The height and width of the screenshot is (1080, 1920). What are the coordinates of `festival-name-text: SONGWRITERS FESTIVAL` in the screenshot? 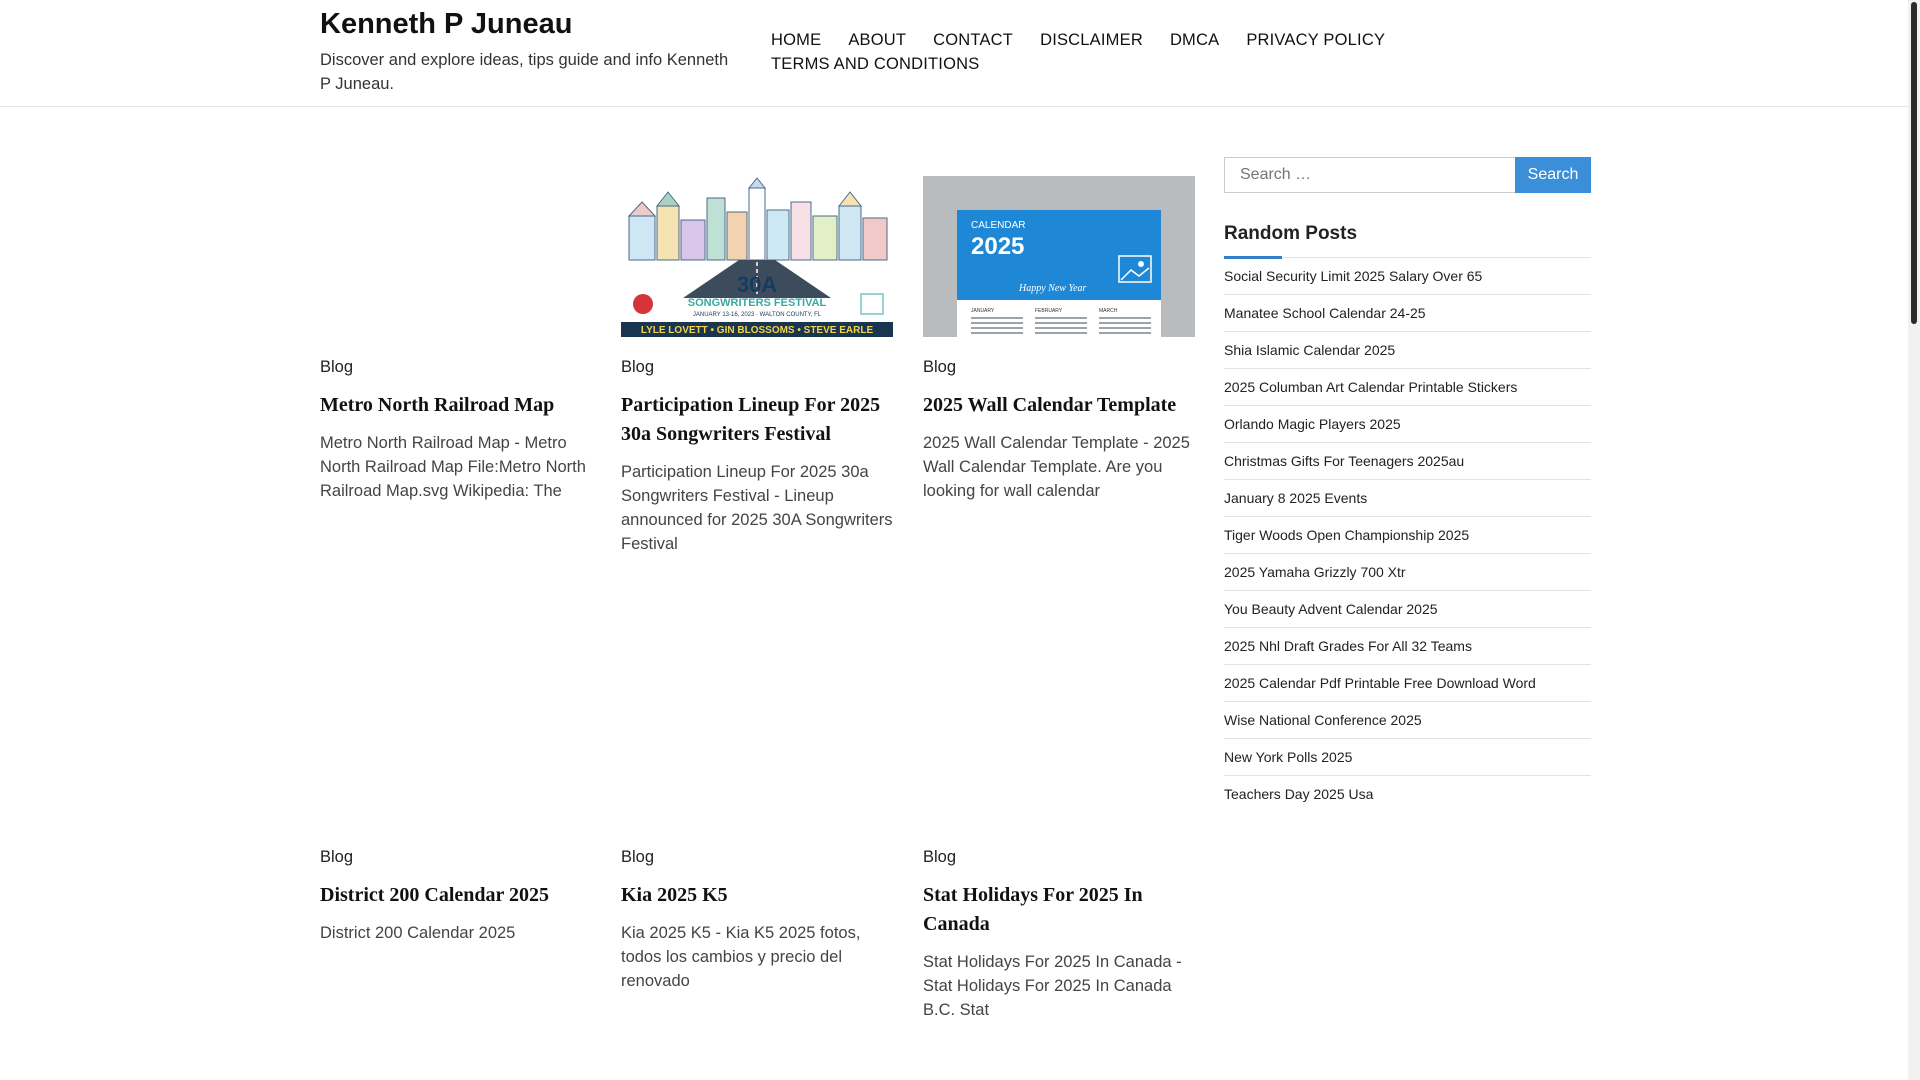 It's located at (757, 303).